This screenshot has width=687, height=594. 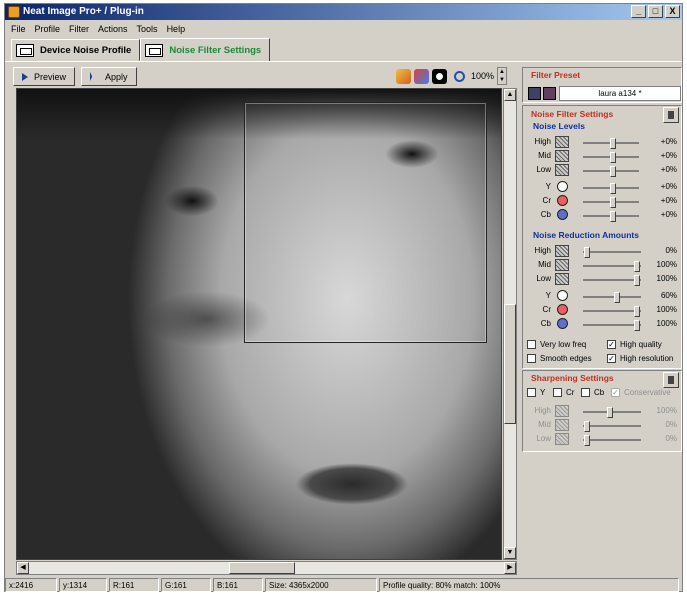 I want to click on high-quality-checkbox: ✓ High quality, so click(x=634, y=344).